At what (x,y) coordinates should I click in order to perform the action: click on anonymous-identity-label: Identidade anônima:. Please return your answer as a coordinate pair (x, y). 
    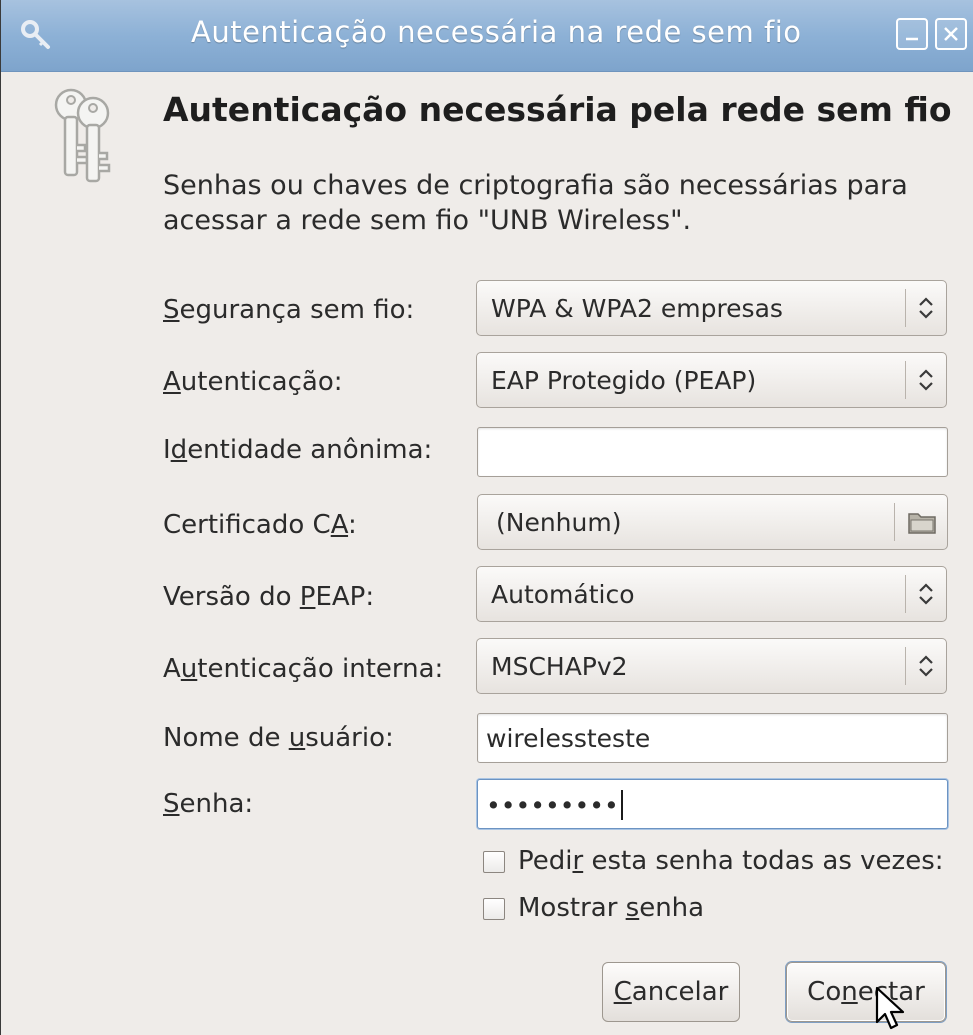
    Looking at the image, I should click on (298, 450).